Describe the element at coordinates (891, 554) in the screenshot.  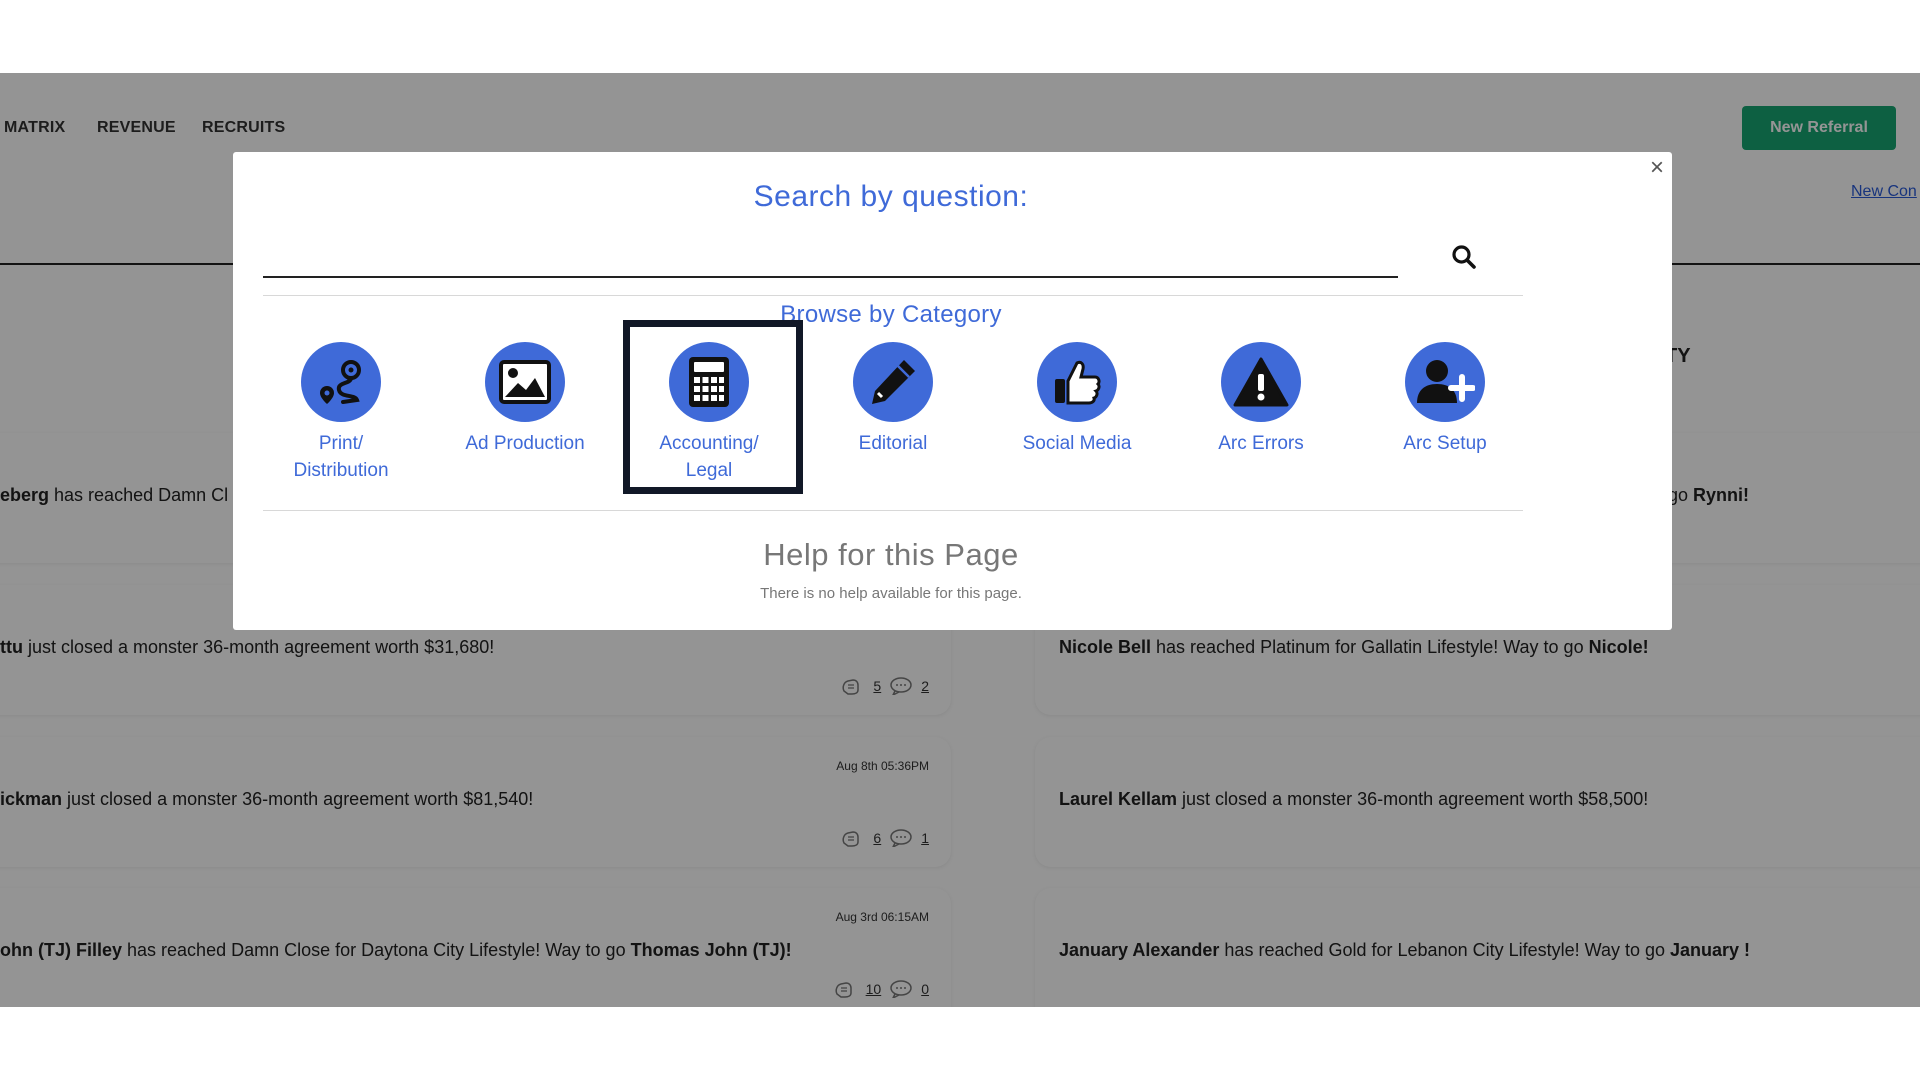
I see `help-title: Help for this Page` at that location.